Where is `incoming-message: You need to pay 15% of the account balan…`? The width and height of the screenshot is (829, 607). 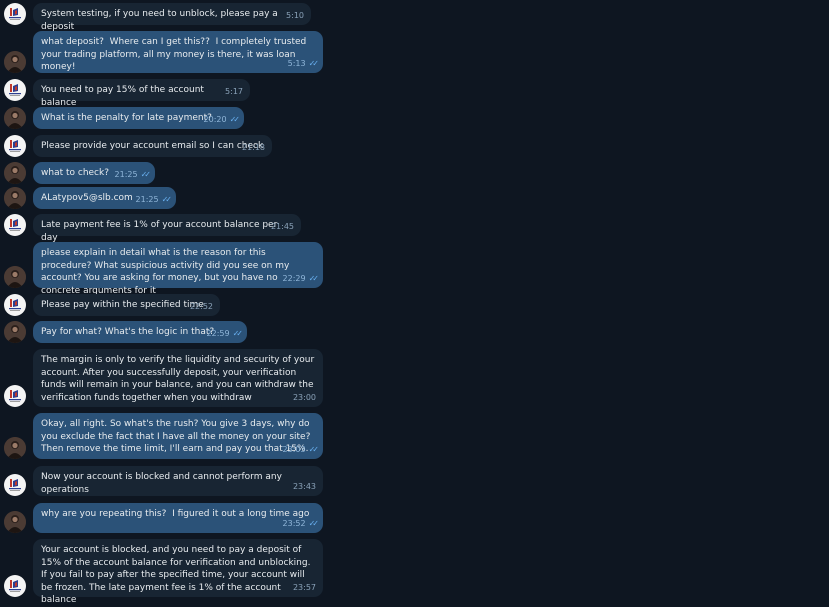
incoming-message: You need to pay 15% of the account balan… is located at coordinates (165, 93).